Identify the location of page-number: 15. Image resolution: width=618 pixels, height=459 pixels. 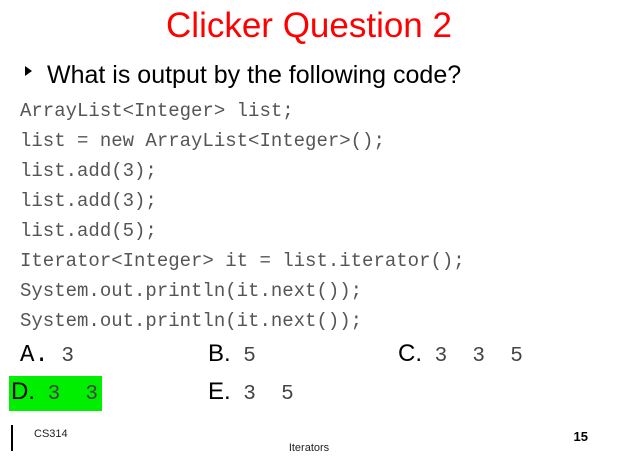
(580, 436).